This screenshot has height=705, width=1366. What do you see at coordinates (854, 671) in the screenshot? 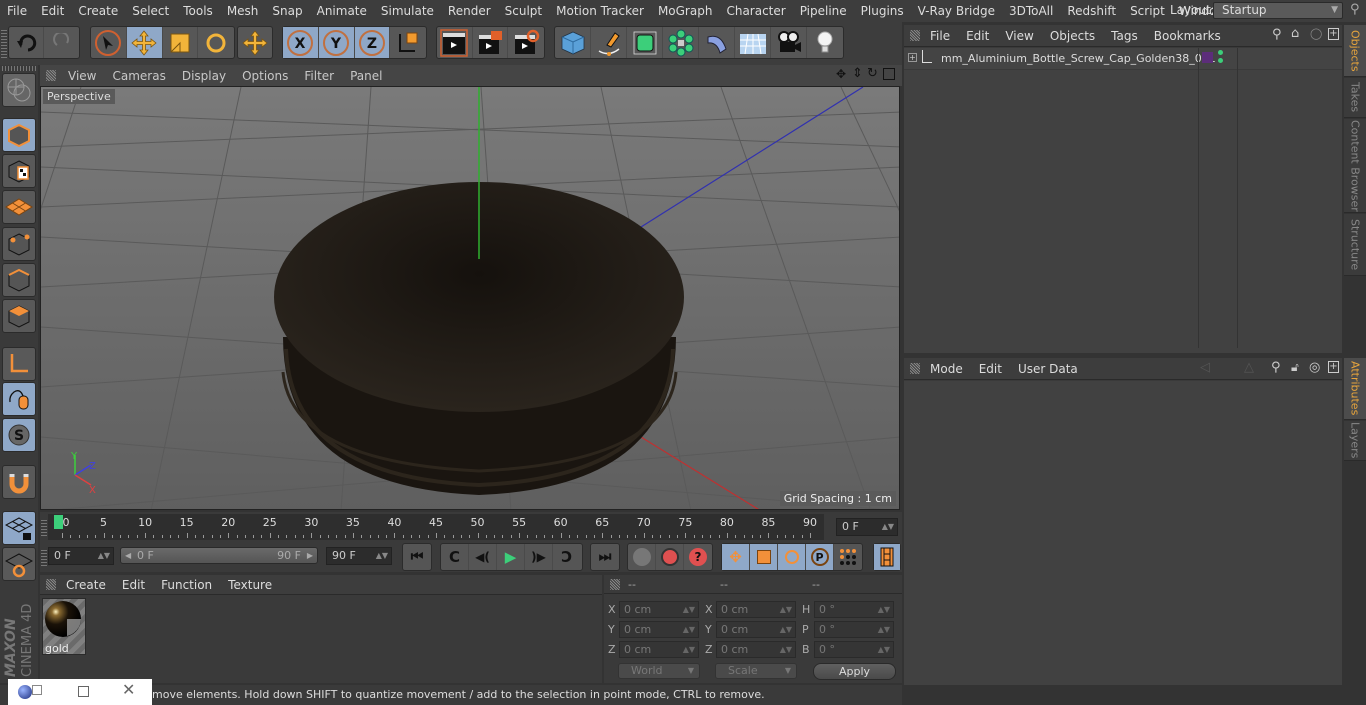
I see `apply-button: Apply` at bounding box center [854, 671].